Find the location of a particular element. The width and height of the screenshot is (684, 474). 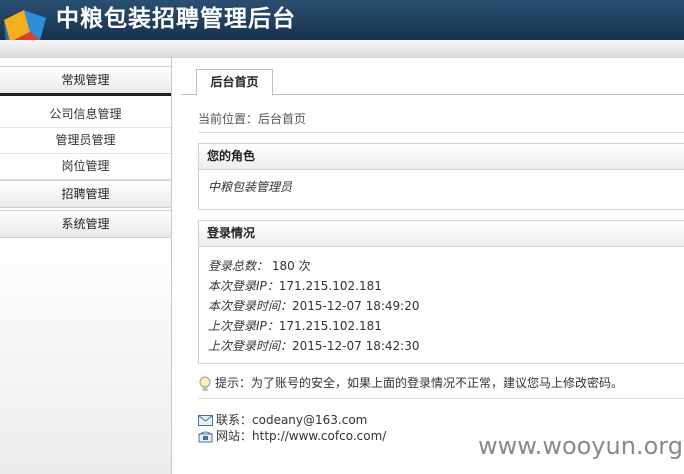

sidebar-group-system: 系统管理 is located at coordinates (85, 224).